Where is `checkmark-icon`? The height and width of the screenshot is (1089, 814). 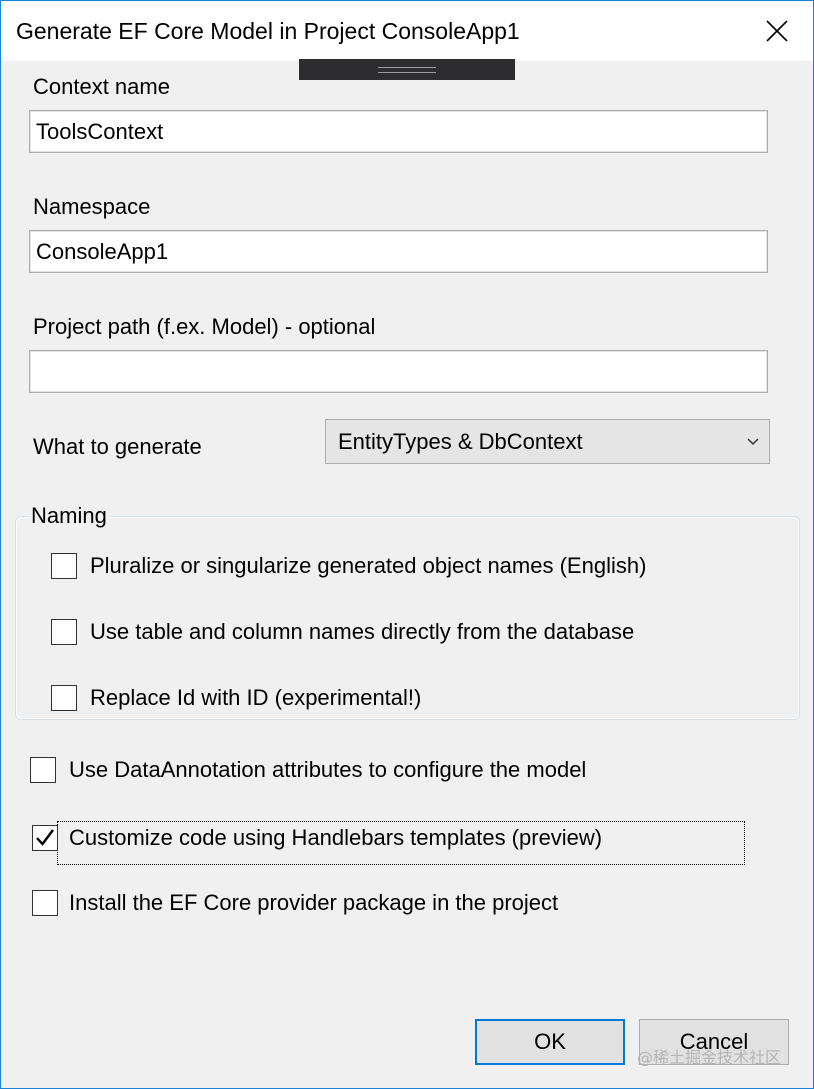
checkmark-icon is located at coordinates (45, 837).